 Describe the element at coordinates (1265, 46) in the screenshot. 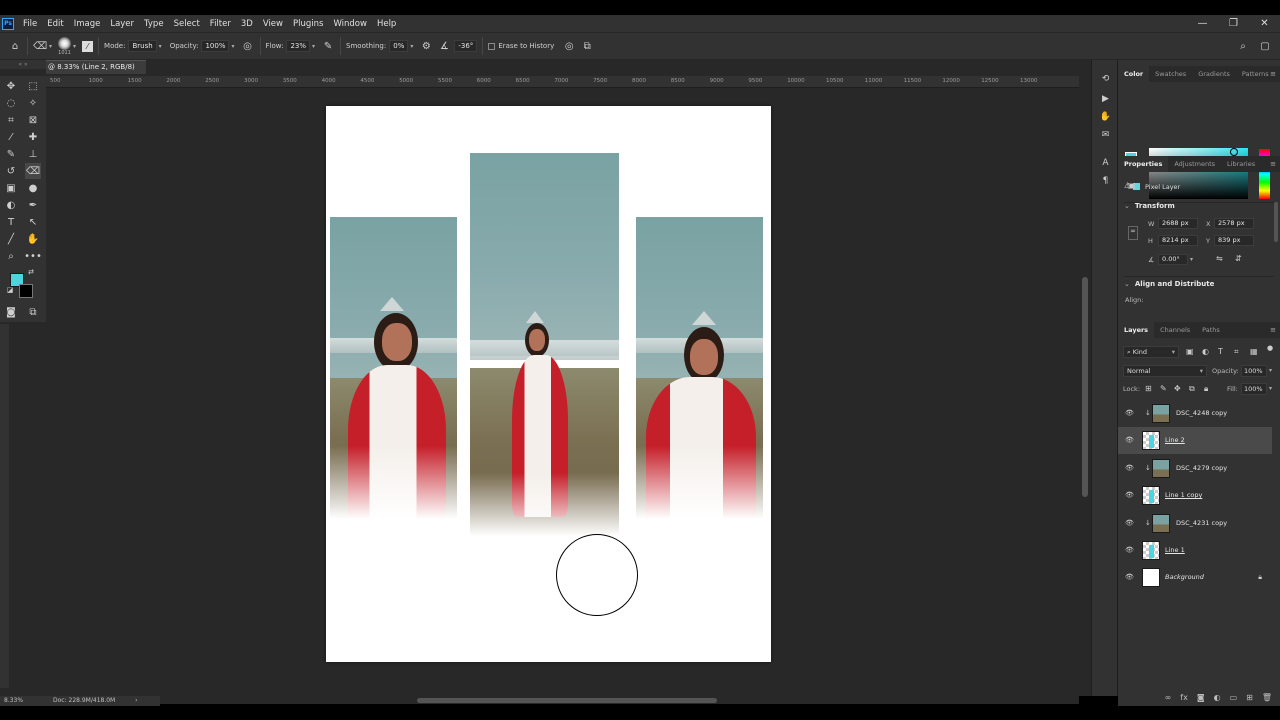

I see `workspace-icon: ▢` at that location.